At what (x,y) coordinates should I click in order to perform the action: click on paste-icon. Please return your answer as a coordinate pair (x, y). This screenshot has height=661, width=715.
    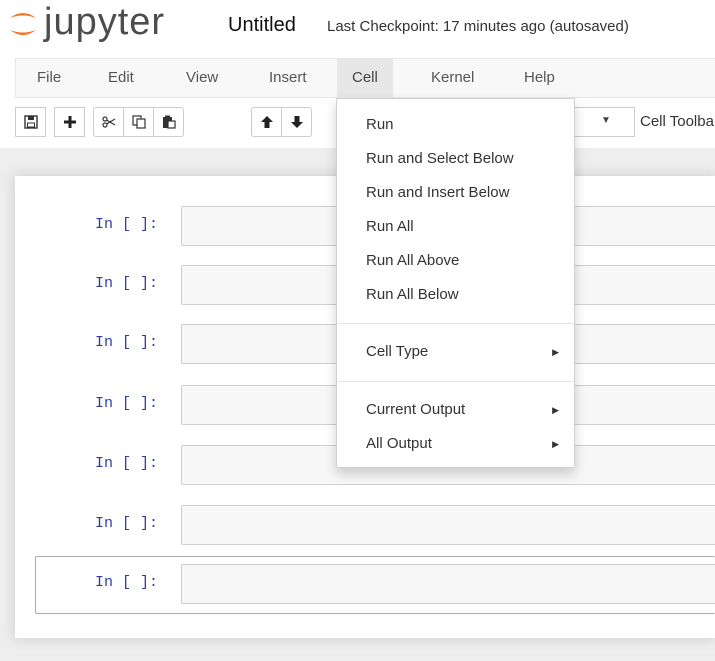
    Looking at the image, I should click on (169, 122).